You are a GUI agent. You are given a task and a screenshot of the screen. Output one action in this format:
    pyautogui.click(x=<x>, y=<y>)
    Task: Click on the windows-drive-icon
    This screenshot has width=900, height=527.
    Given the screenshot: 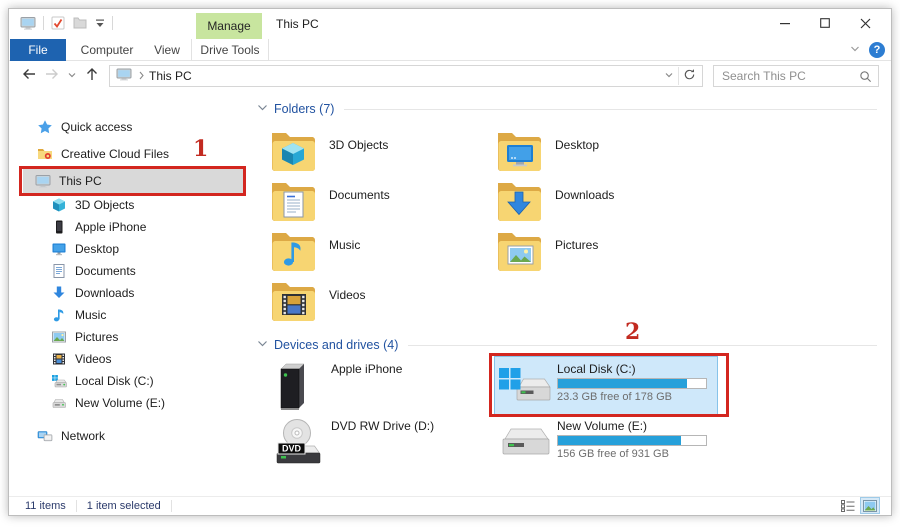 What is the action you would take?
    pyautogui.click(x=59, y=381)
    